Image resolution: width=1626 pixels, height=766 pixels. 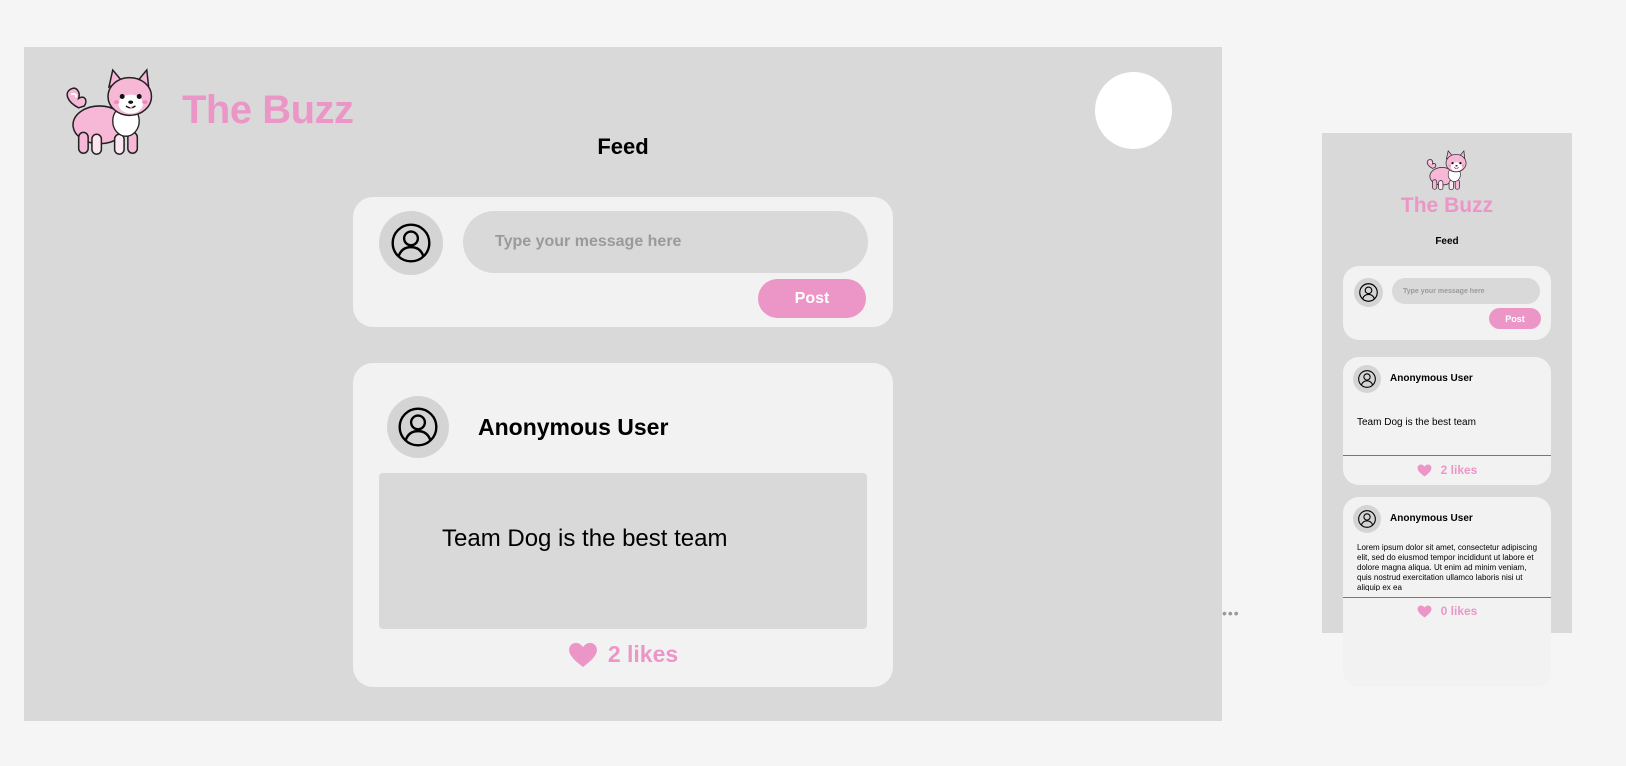 I want to click on likes-count: 0 likes, so click(x=1459, y=611).